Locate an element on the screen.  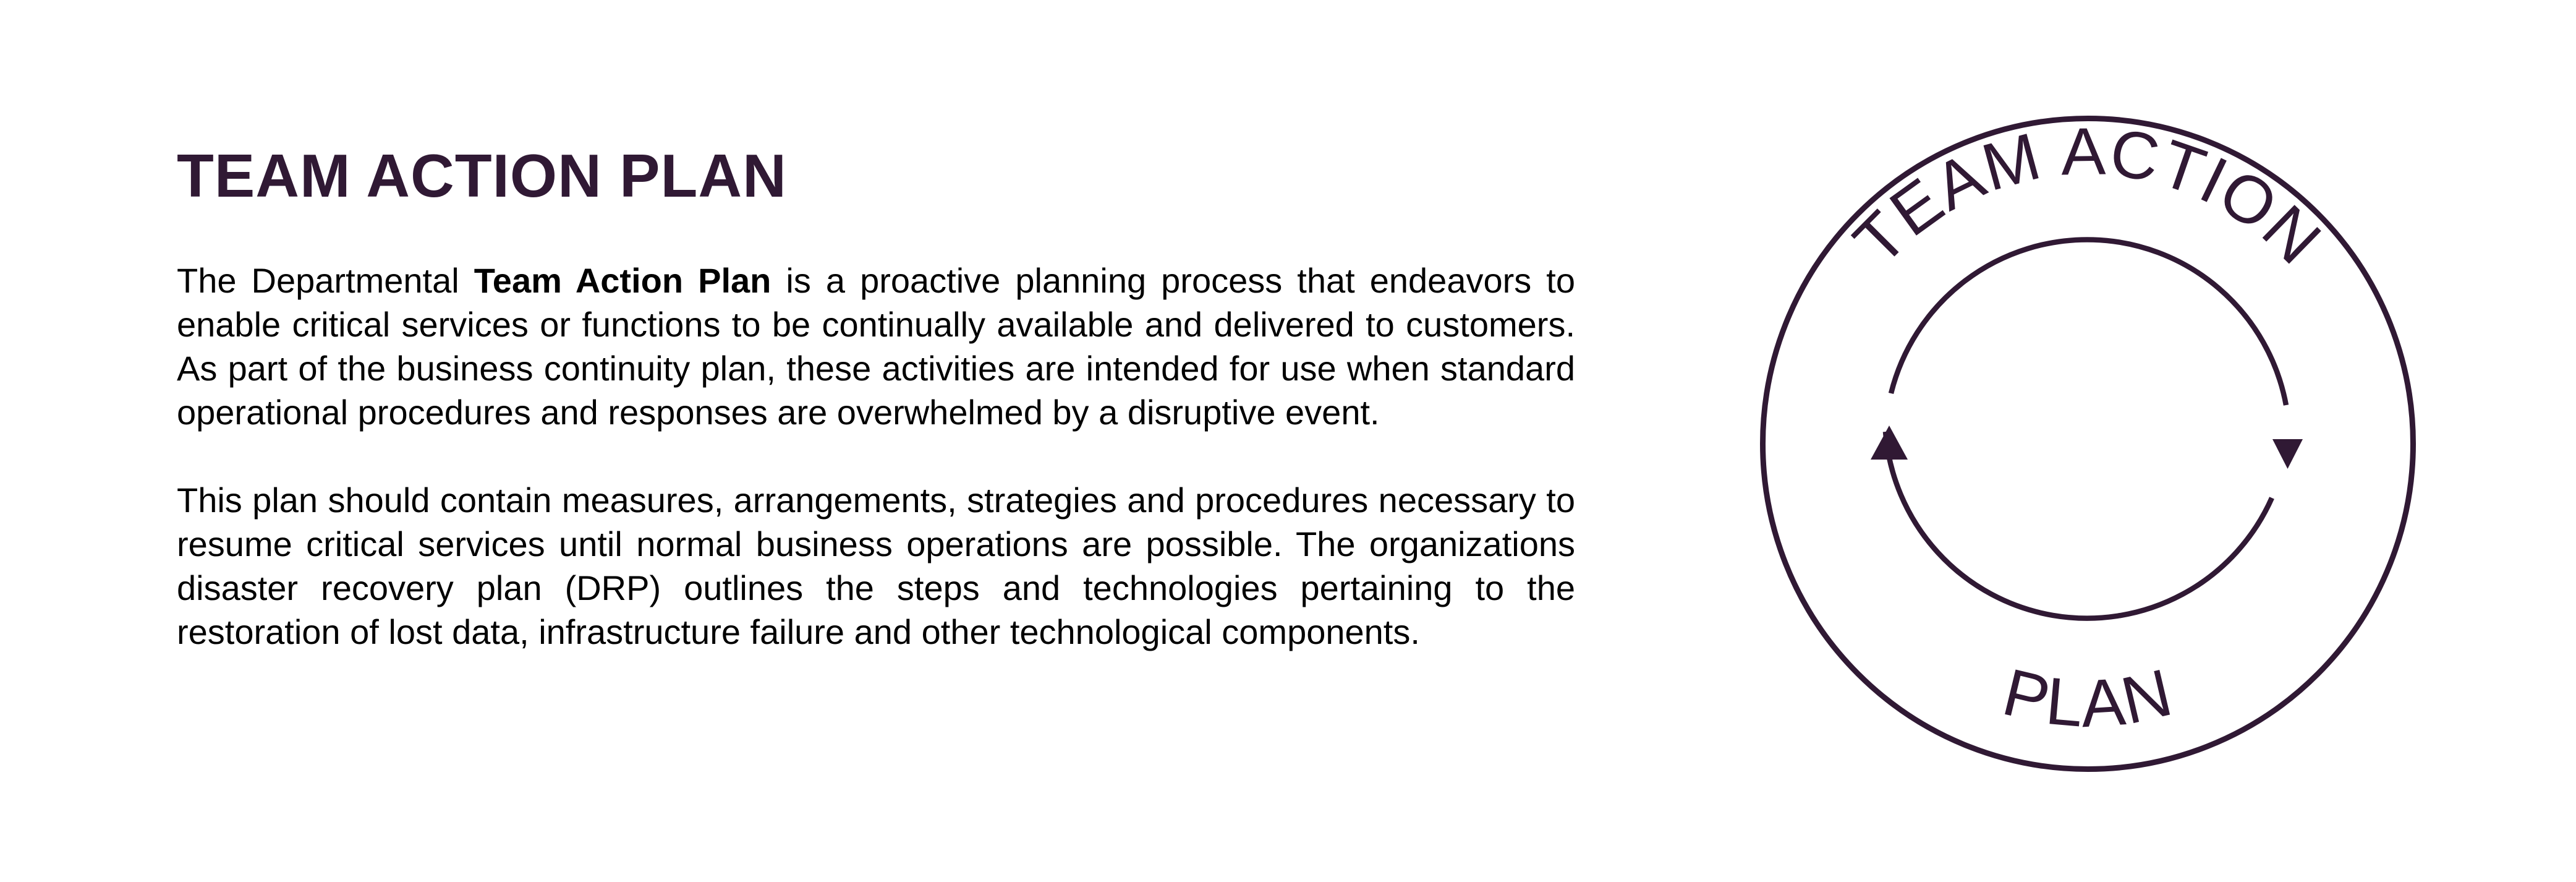
circular-arrows-icon is located at coordinates (2087, 429).